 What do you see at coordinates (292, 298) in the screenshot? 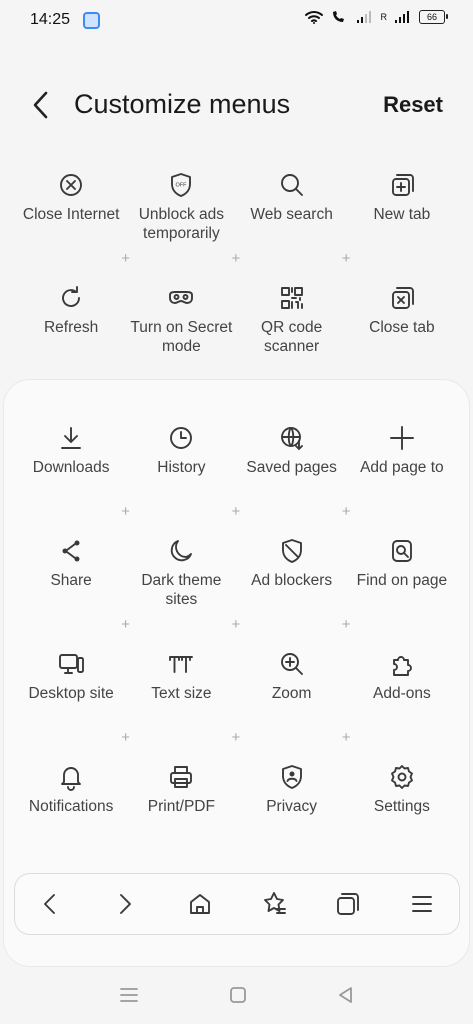
I see `qr-code-icon` at bounding box center [292, 298].